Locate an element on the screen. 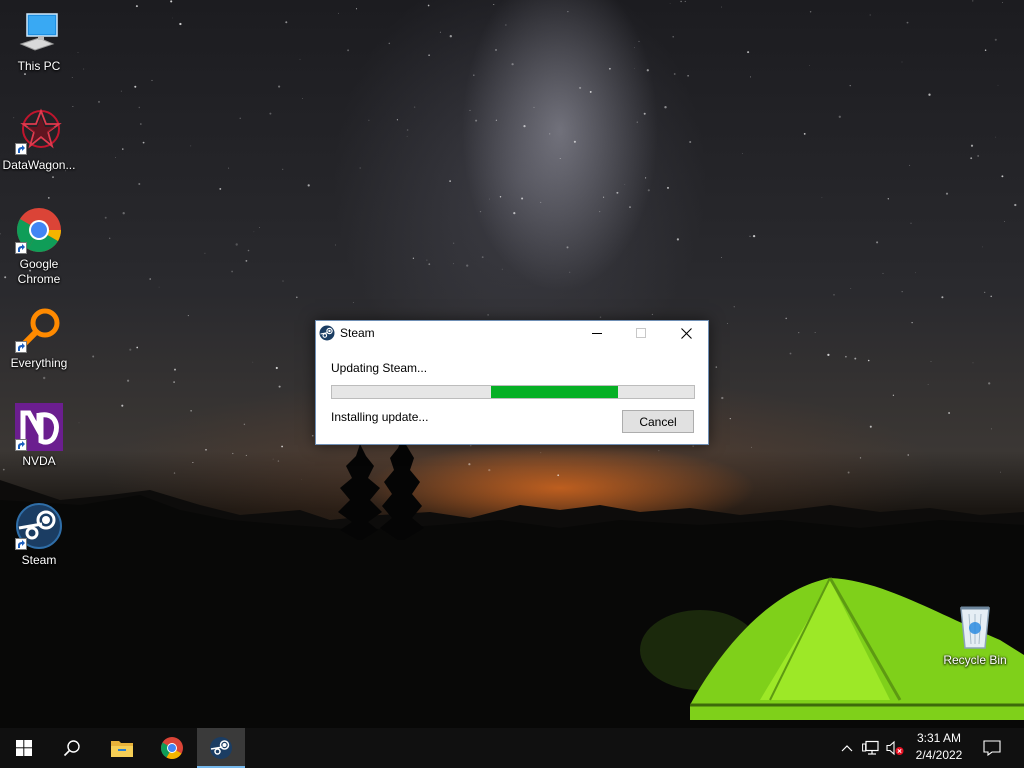  computer-icon is located at coordinates (39, 32).